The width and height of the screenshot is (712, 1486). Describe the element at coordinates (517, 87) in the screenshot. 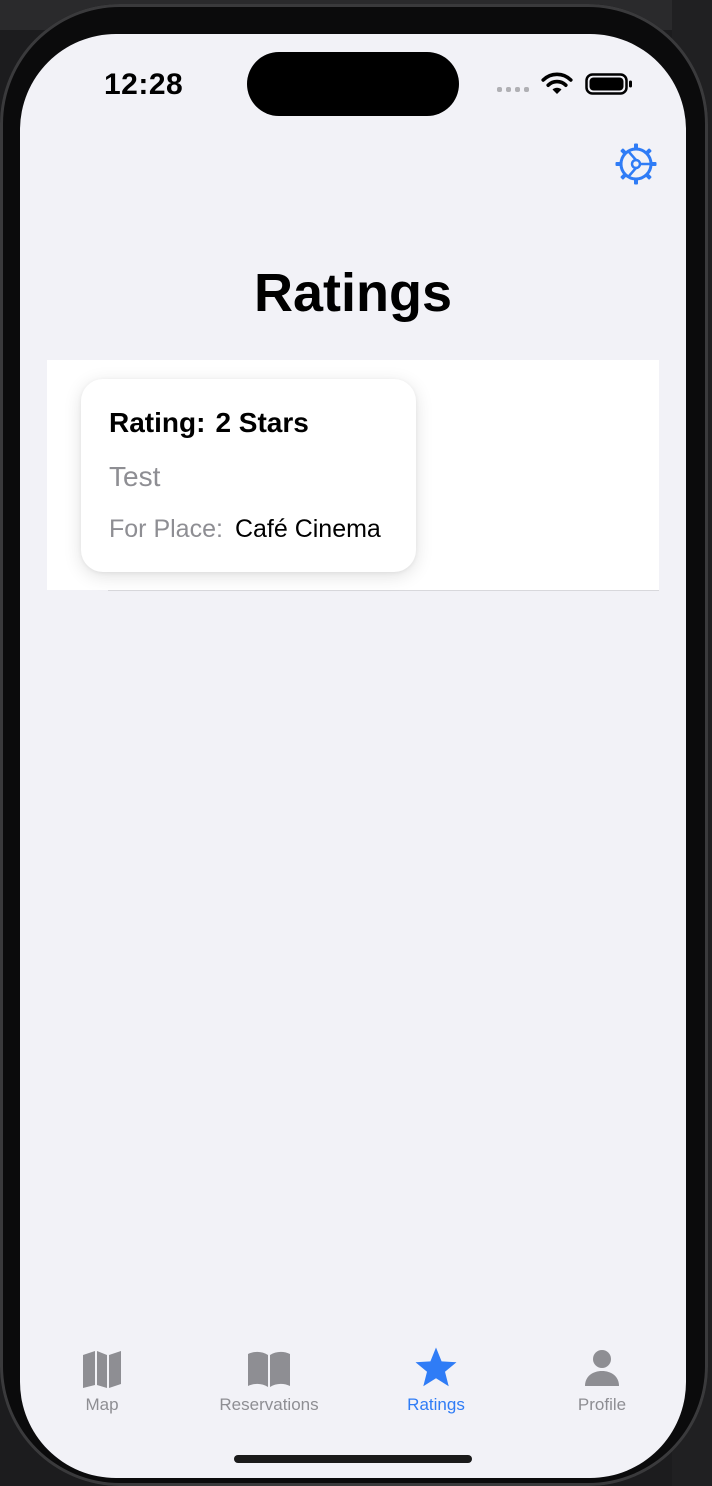

I see `cellular-signal-icon` at that location.